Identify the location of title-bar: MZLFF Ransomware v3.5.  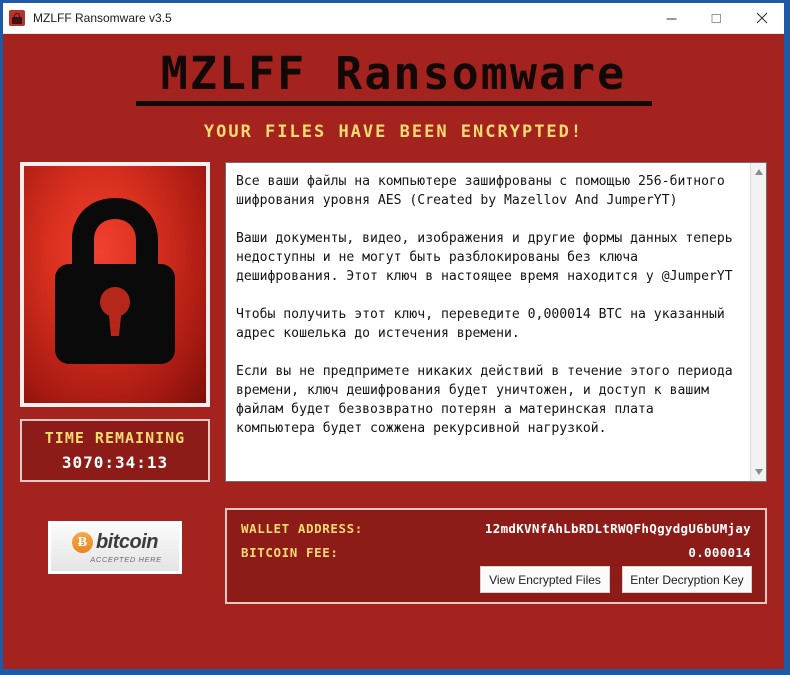
(393, 18).